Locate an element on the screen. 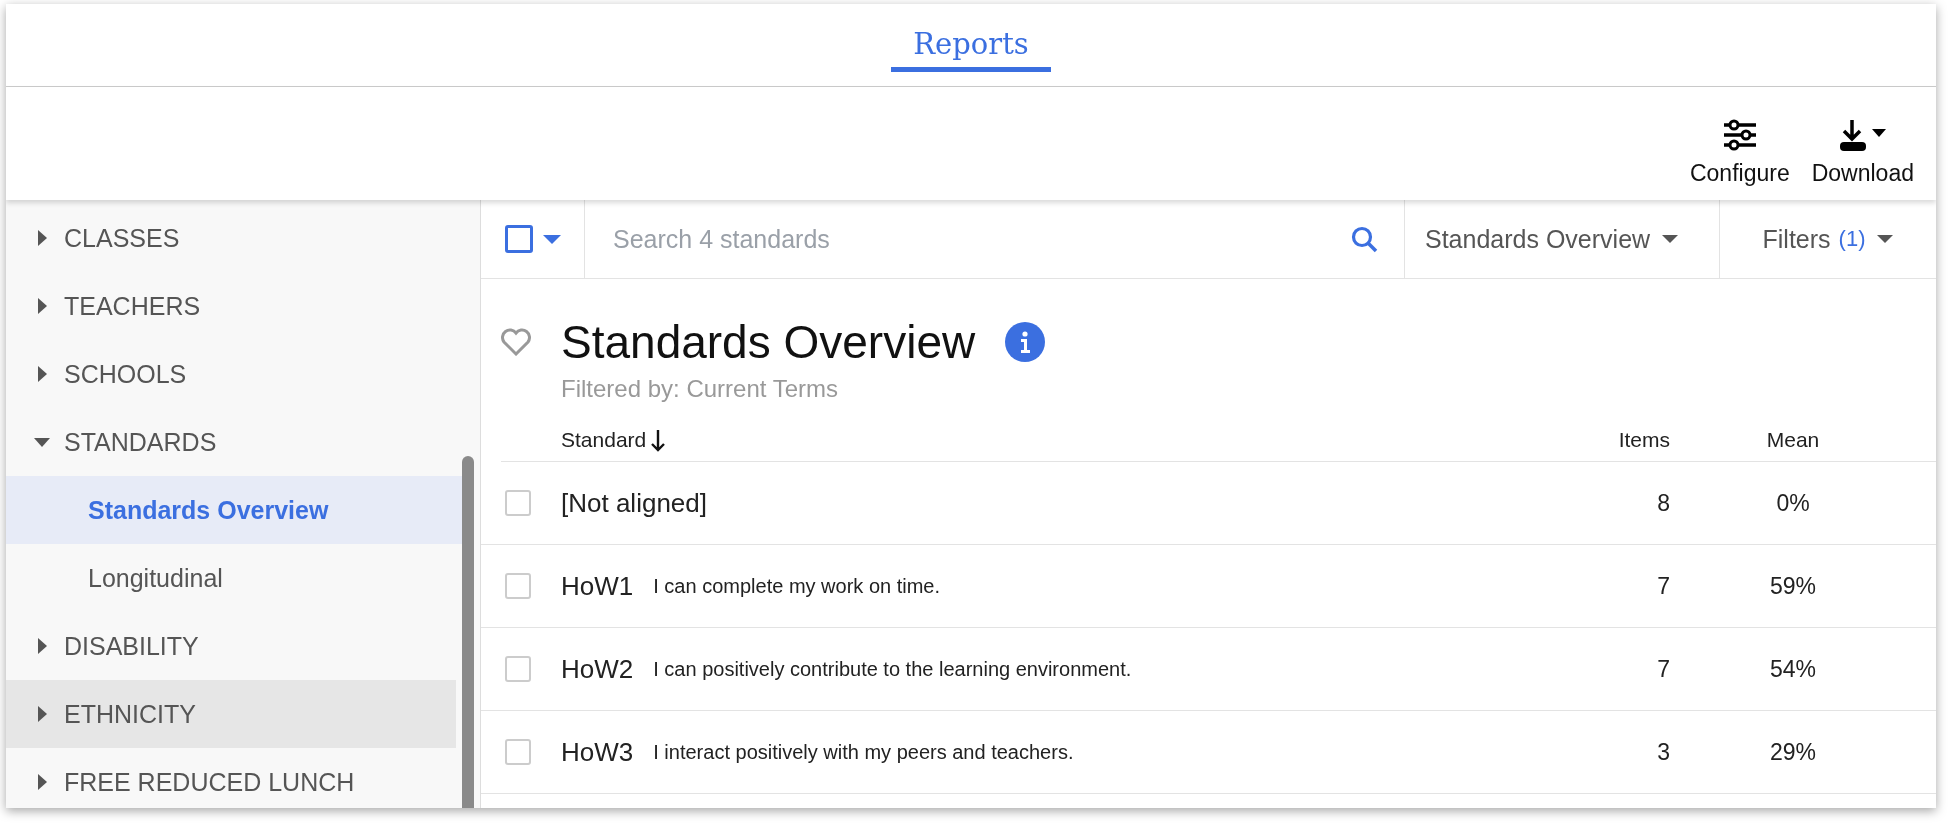 This screenshot has width=1960, height=830. sliders-icon is located at coordinates (1740, 134).